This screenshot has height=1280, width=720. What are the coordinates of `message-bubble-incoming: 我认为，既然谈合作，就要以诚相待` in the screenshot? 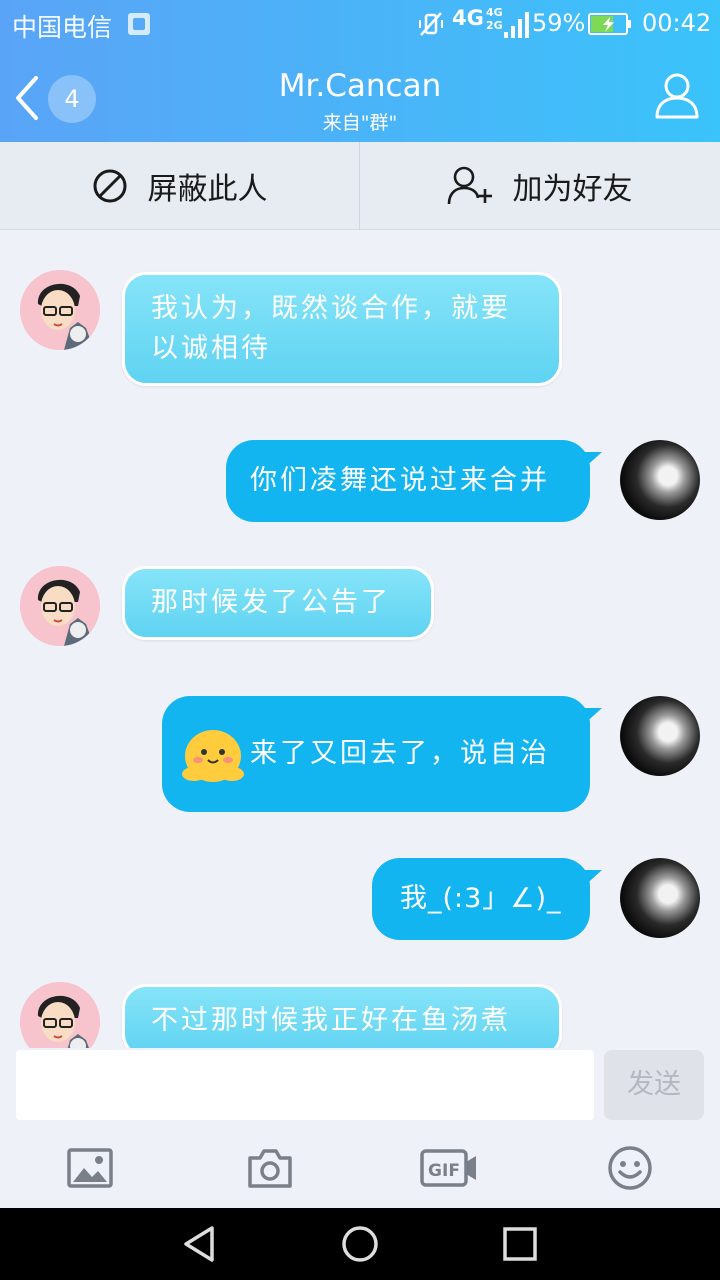 It's located at (342, 329).